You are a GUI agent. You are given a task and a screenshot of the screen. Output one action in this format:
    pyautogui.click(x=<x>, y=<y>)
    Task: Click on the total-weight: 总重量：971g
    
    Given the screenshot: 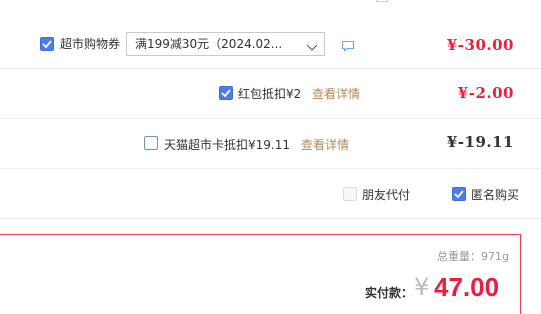 What is the action you would take?
    pyautogui.click(x=473, y=256)
    